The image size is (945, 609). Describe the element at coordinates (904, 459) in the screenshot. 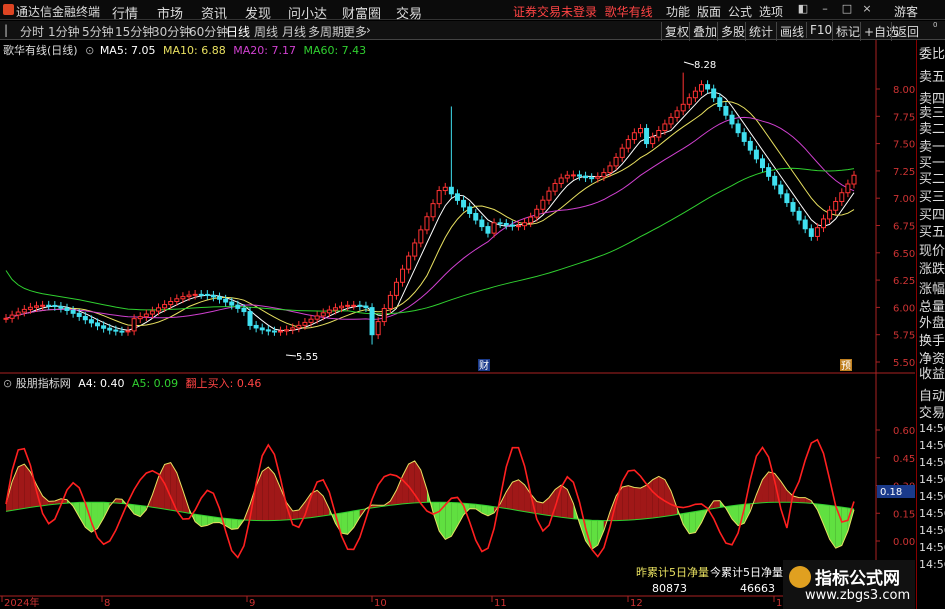

I see `sub-tick-label: 0.45` at that location.